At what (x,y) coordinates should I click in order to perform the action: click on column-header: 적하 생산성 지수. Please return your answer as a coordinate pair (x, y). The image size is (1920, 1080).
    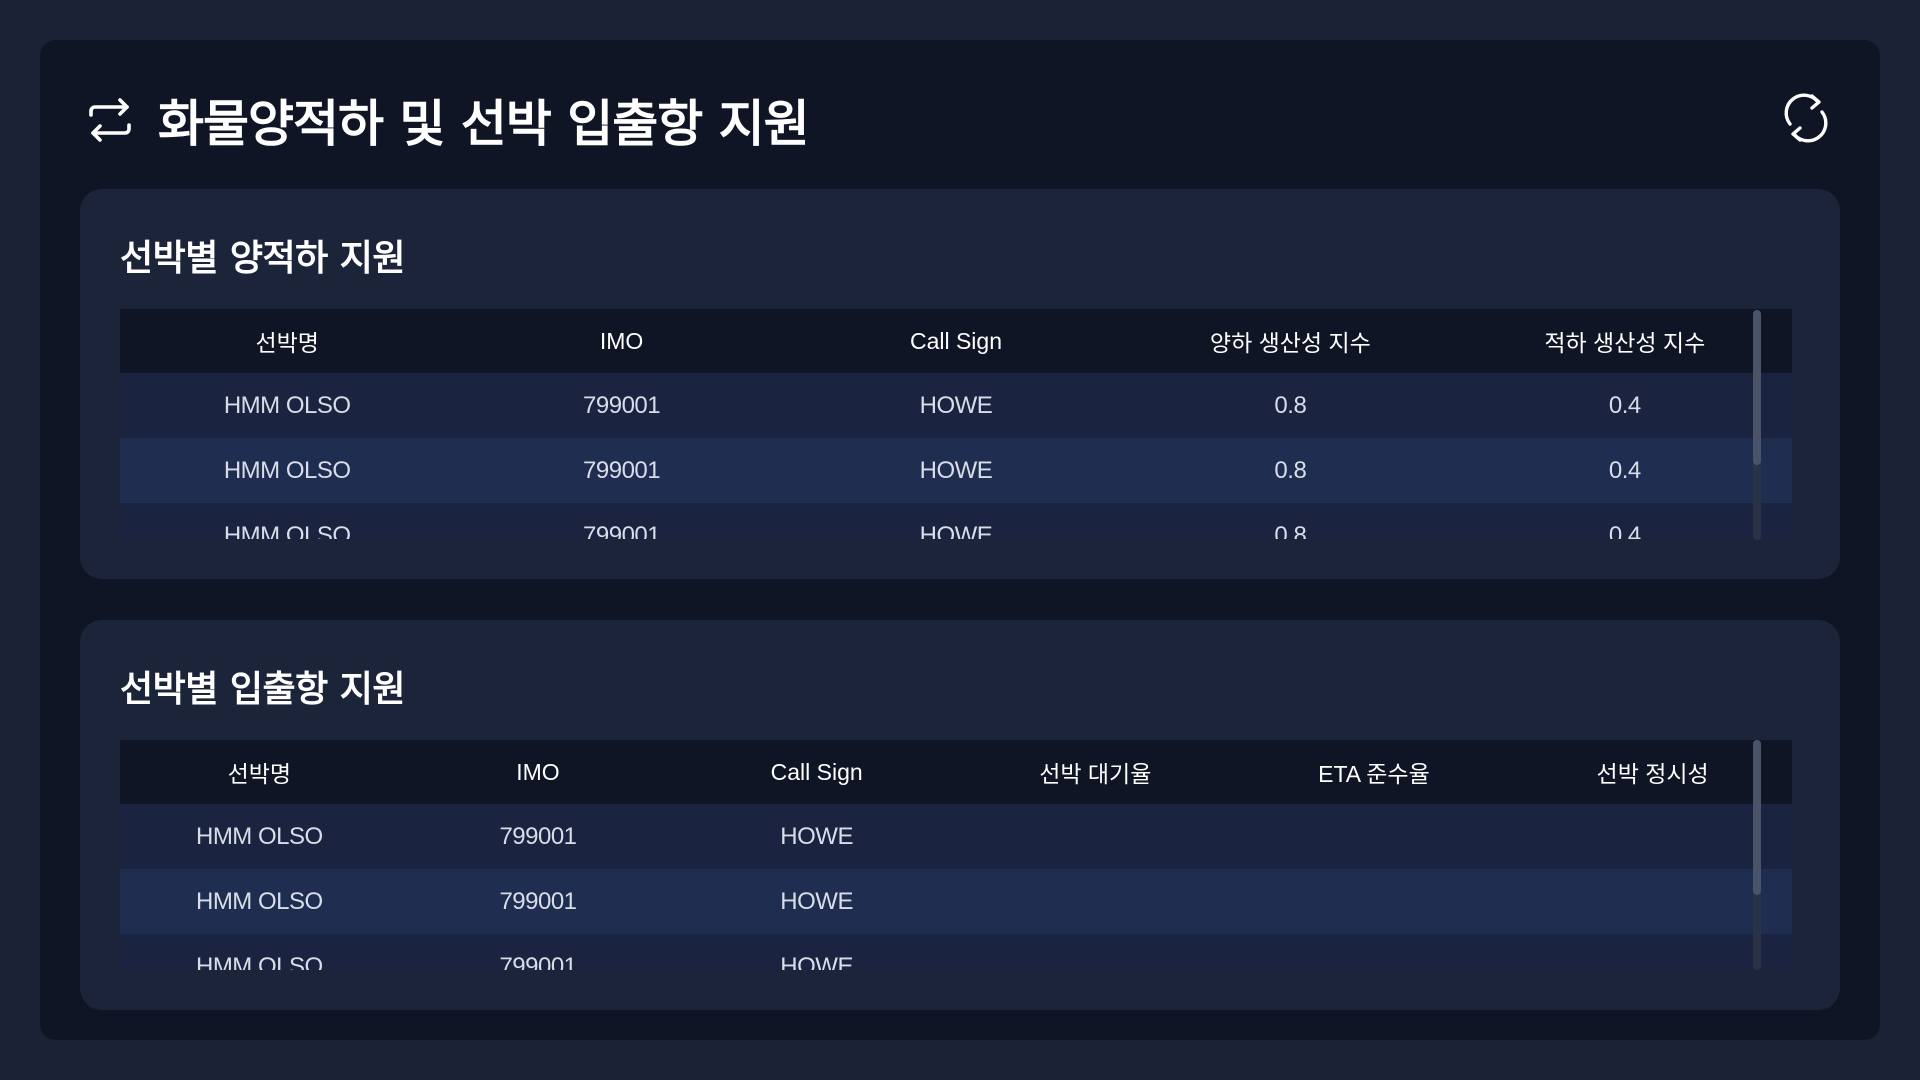
    Looking at the image, I should click on (1625, 343).